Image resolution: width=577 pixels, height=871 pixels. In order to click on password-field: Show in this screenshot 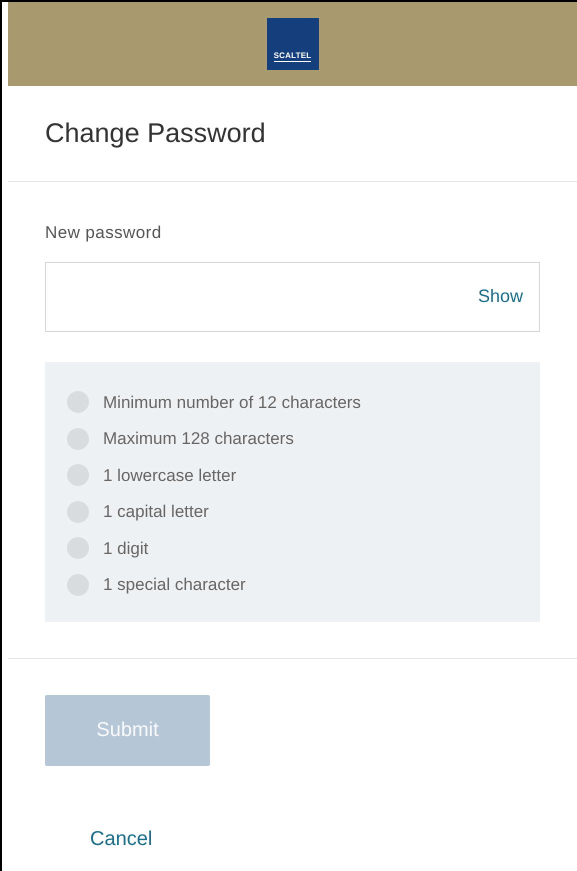, I will do `click(292, 297)`.